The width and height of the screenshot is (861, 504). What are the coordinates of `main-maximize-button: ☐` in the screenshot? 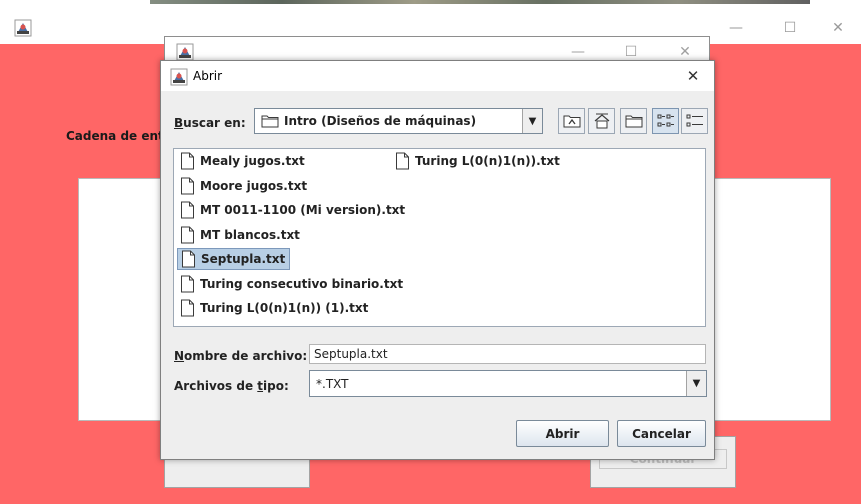 It's located at (790, 28).